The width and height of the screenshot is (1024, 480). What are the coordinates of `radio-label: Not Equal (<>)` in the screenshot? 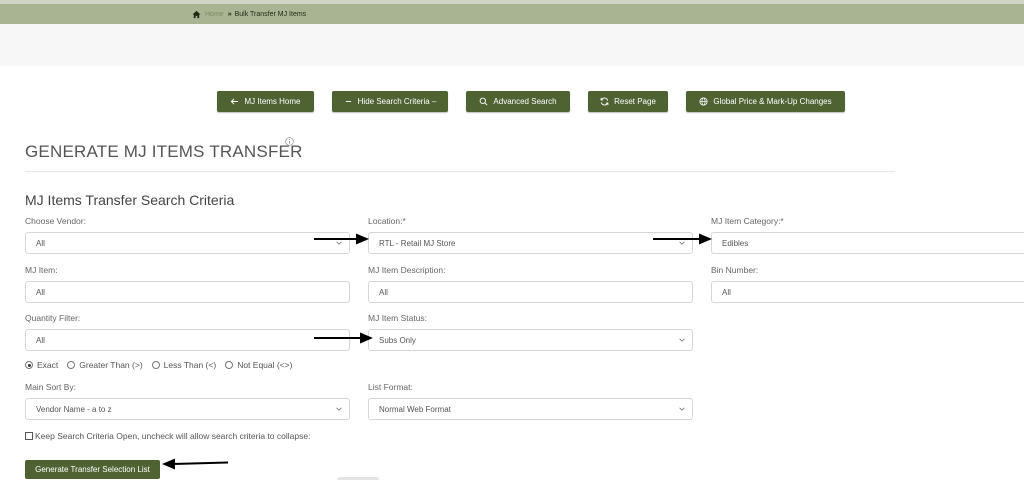 It's located at (265, 365).